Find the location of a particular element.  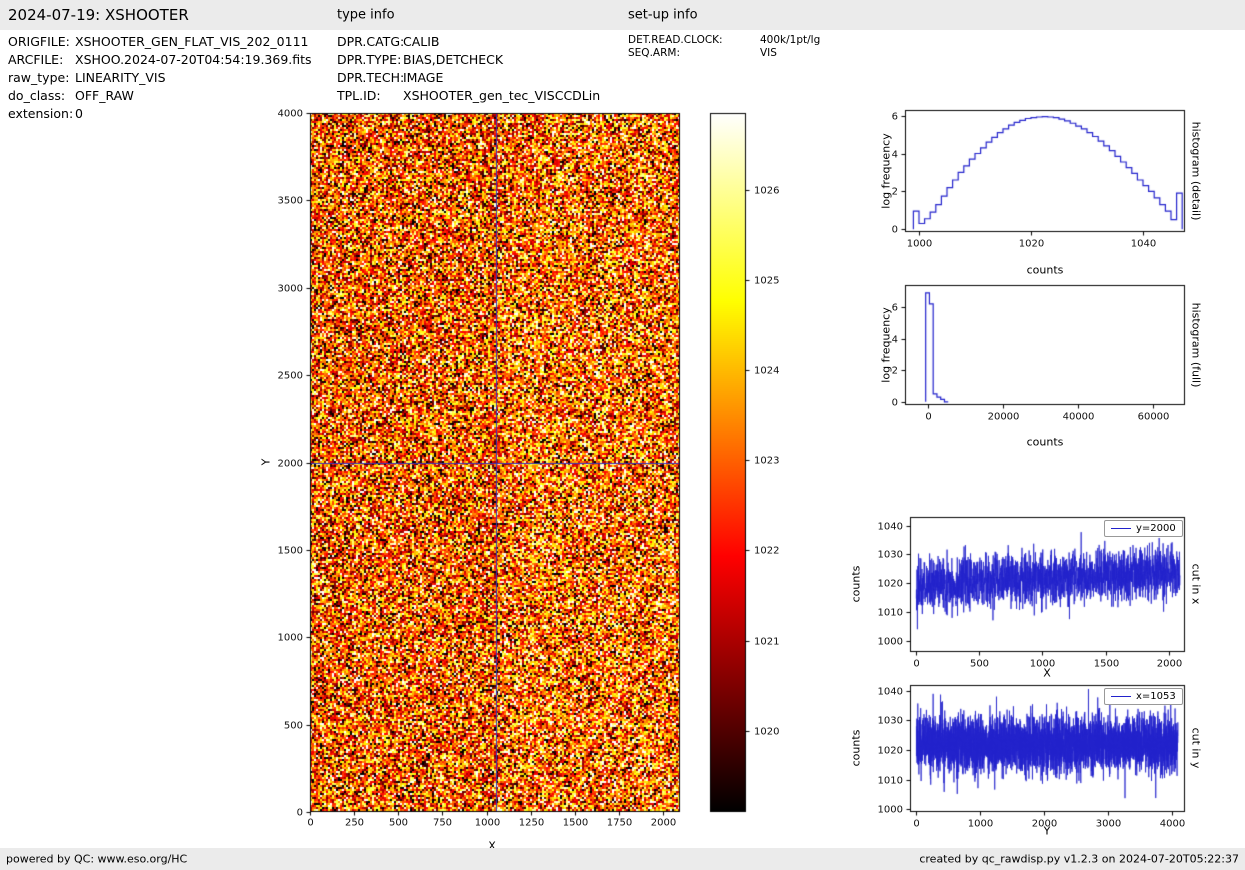

do-class-label: do_class: is located at coordinates (37, 95).